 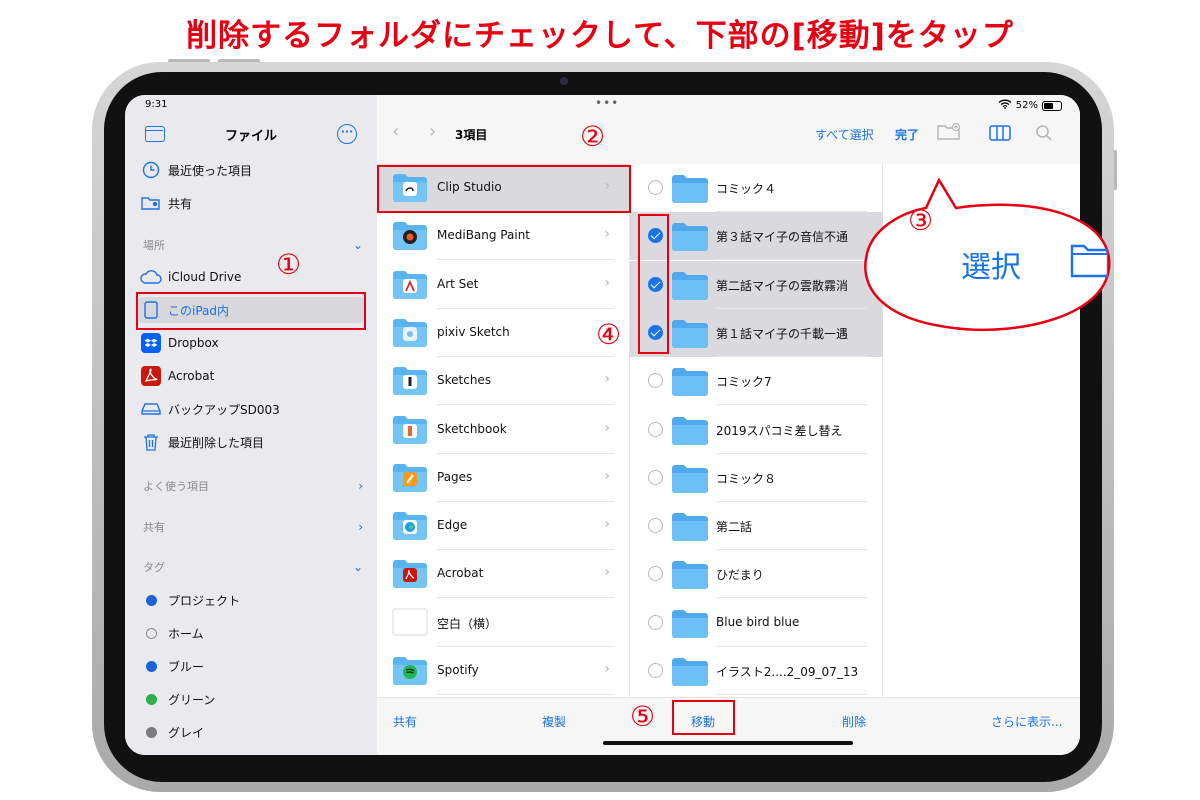 I want to click on tag-label: グレイ, so click(x=186, y=732).